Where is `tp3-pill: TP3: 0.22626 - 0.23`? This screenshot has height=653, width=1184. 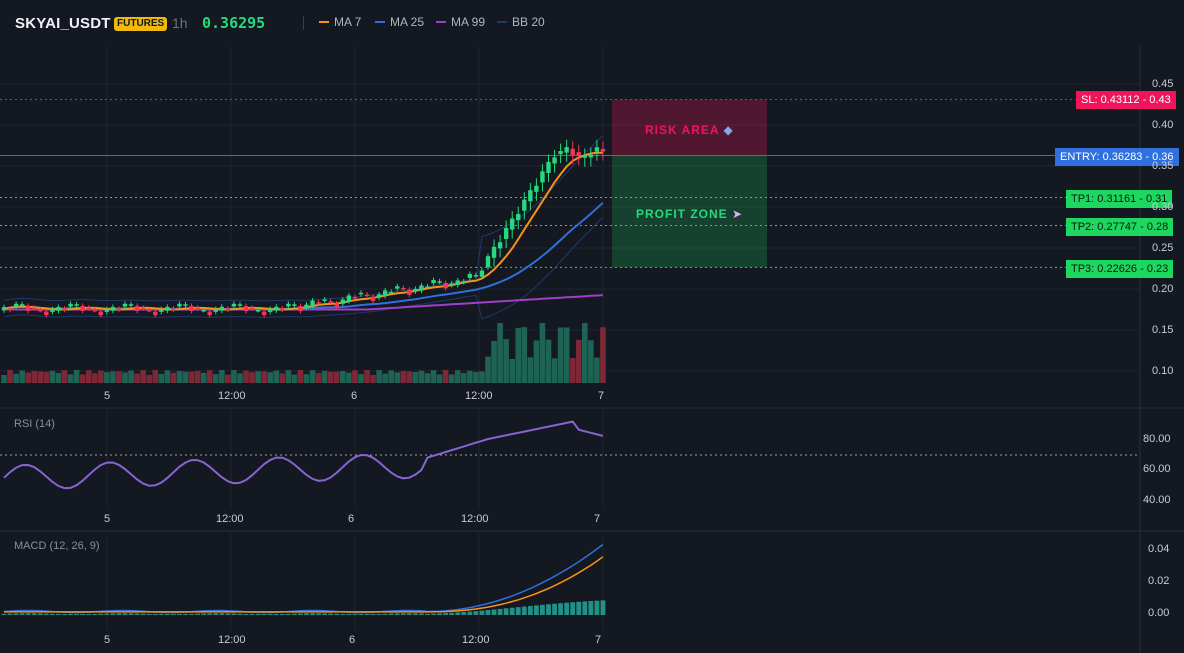
tp3-pill: TP3: 0.22626 - 0.23 is located at coordinates (1120, 269).